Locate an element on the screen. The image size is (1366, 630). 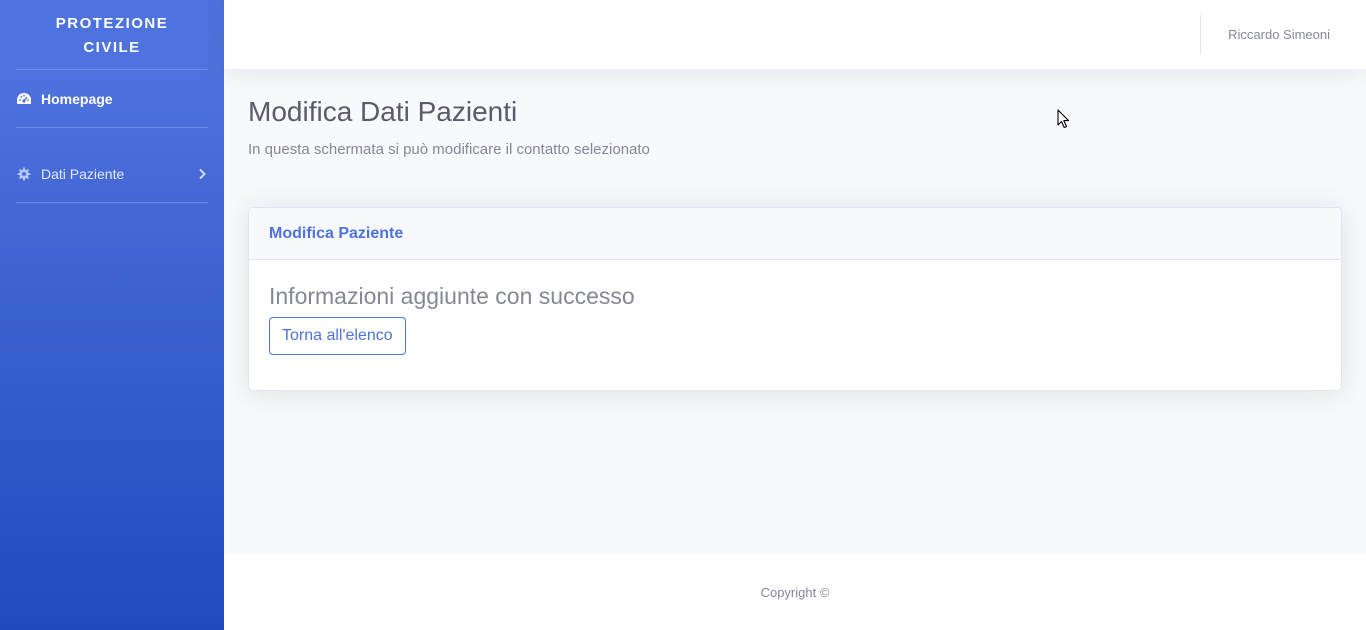
sidebar-brand: PROTEZIONE CIVILE is located at coordinates (112, 34).